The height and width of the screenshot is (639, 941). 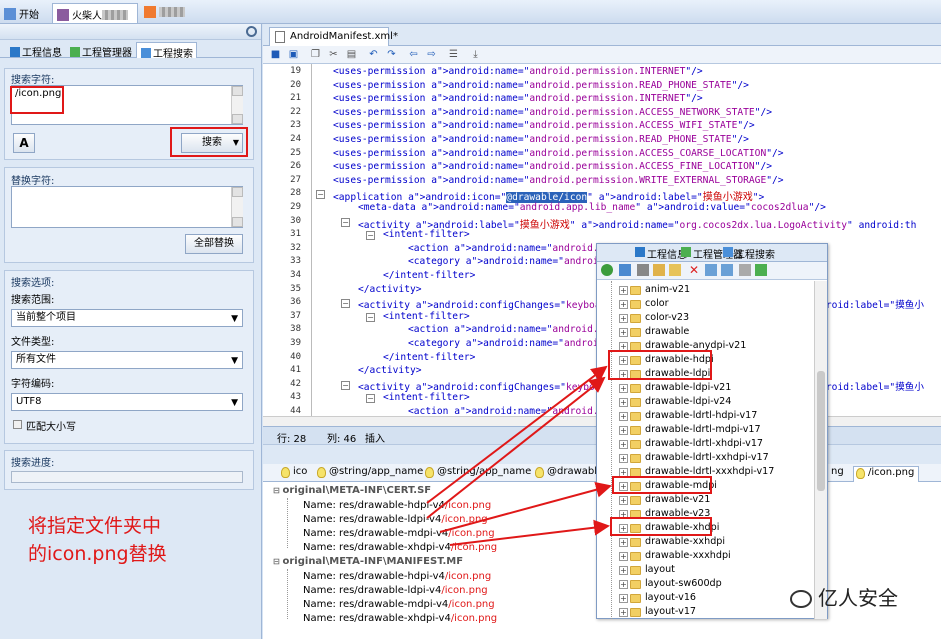 I want to click on scope-select: 当前整个项目 ▼, so click(x=127, y=318).